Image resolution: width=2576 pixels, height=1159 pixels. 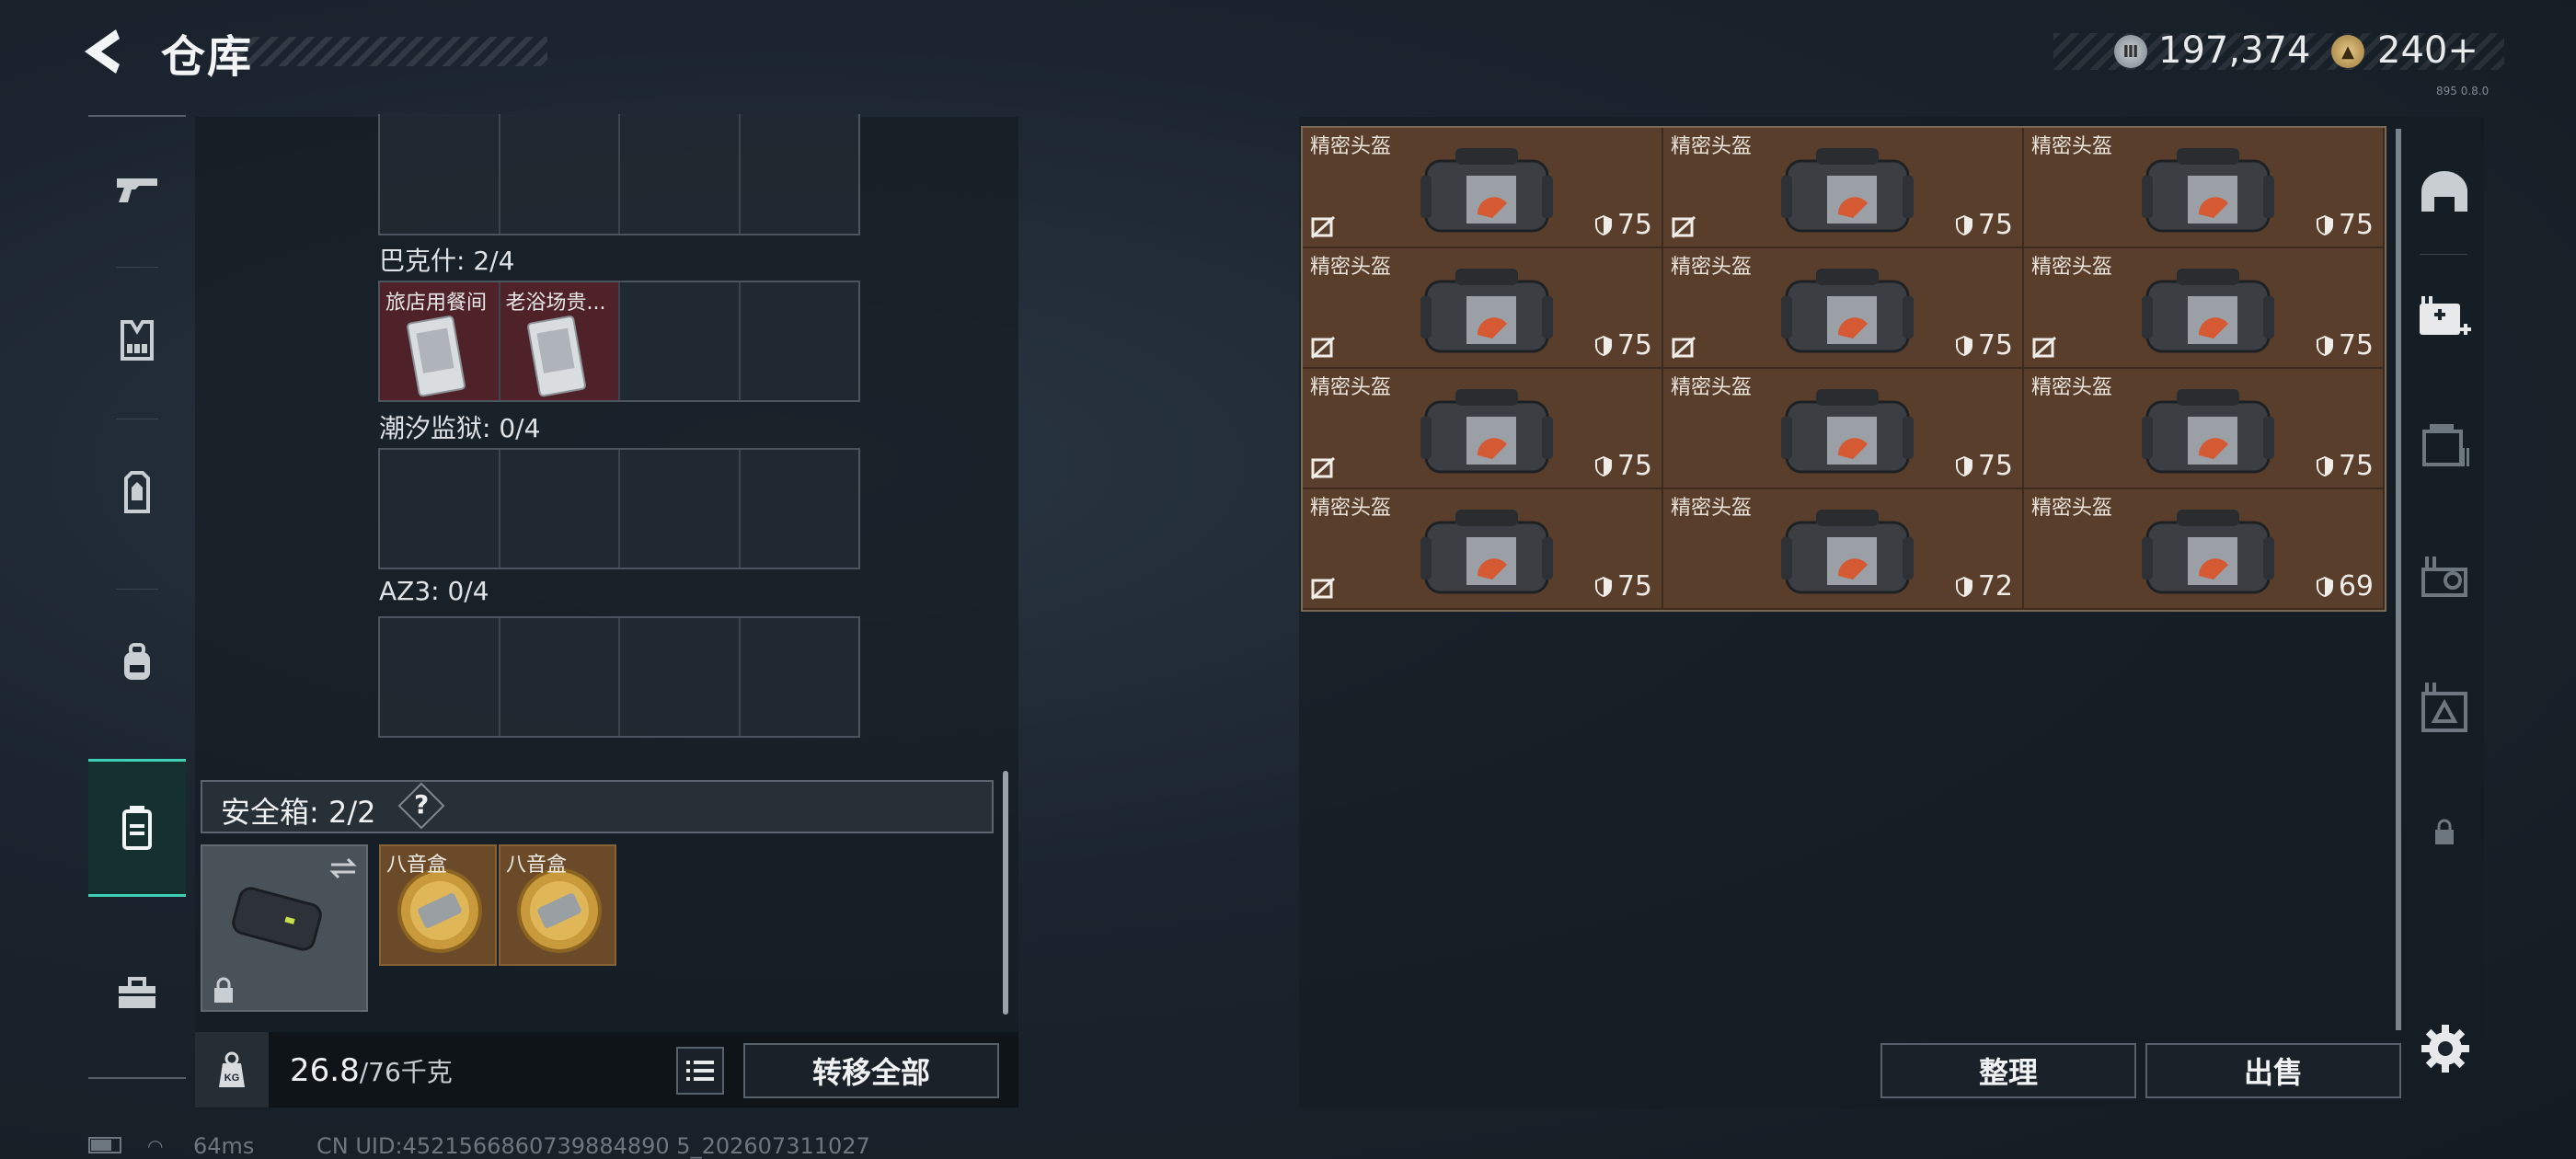 What do you see at coordinates (422, 804) in the screenshot?
I see `help-question-mark: ?` at bounding box center [422, 804].